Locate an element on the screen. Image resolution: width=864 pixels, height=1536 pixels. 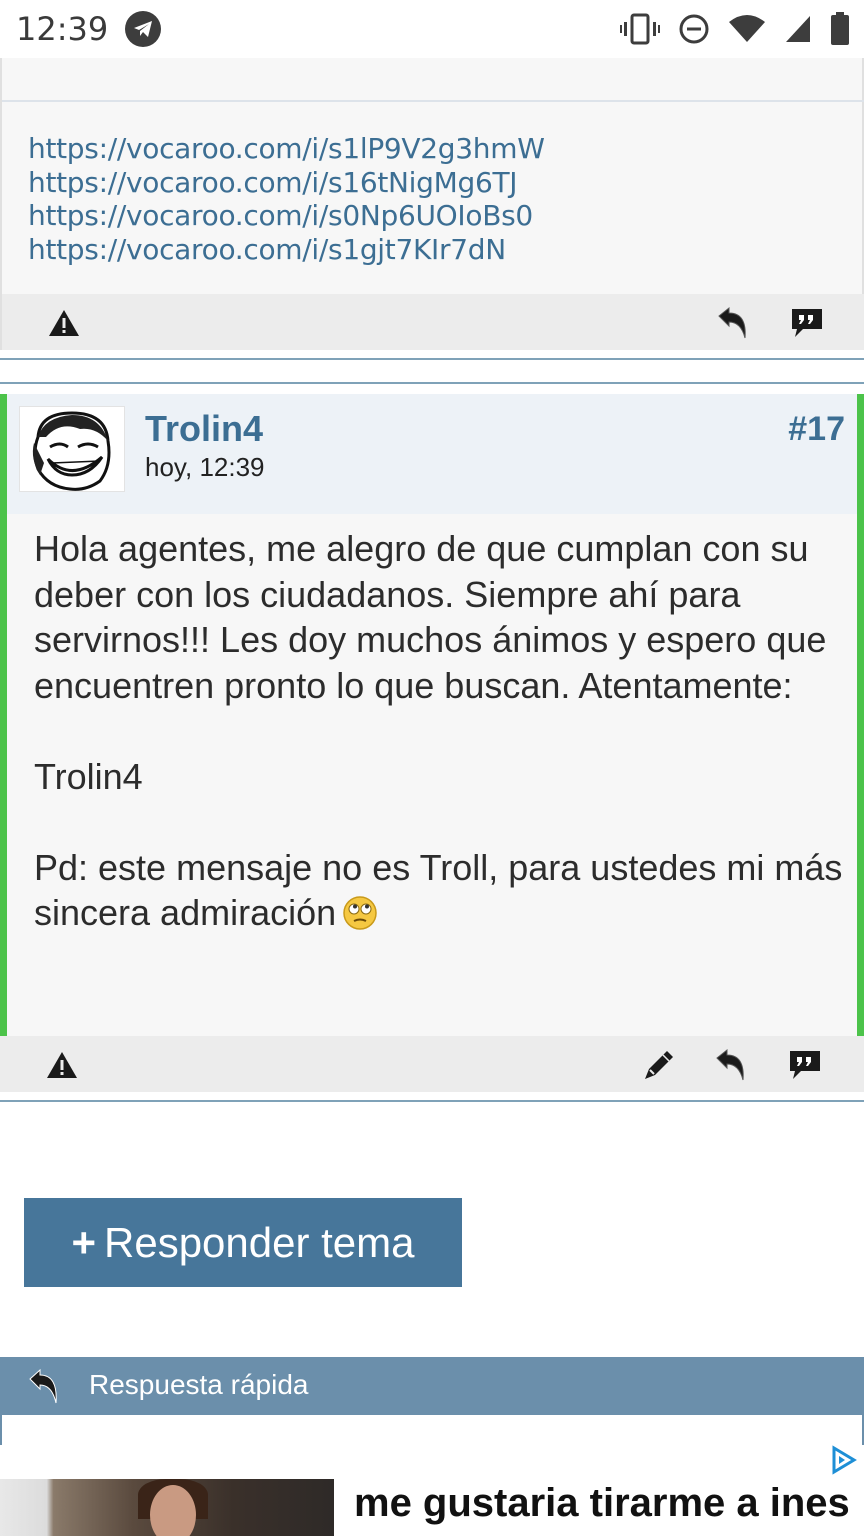
quick-reply-label: Respuesta rápida is located at coordinates (199, 1384).